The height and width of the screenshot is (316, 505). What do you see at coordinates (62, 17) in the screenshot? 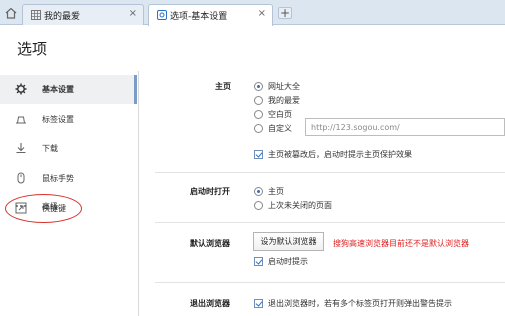
I see `tab-title: 我的最爱` at bounding box center [62, 17].